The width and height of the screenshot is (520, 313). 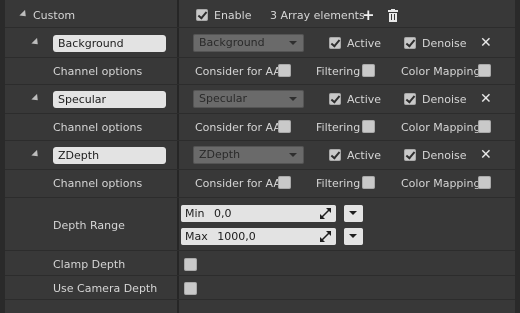 What do you see at coordinates (54, 15) in the screenshot?
I see `section-title: Custom` at bounding box center [54, 15].